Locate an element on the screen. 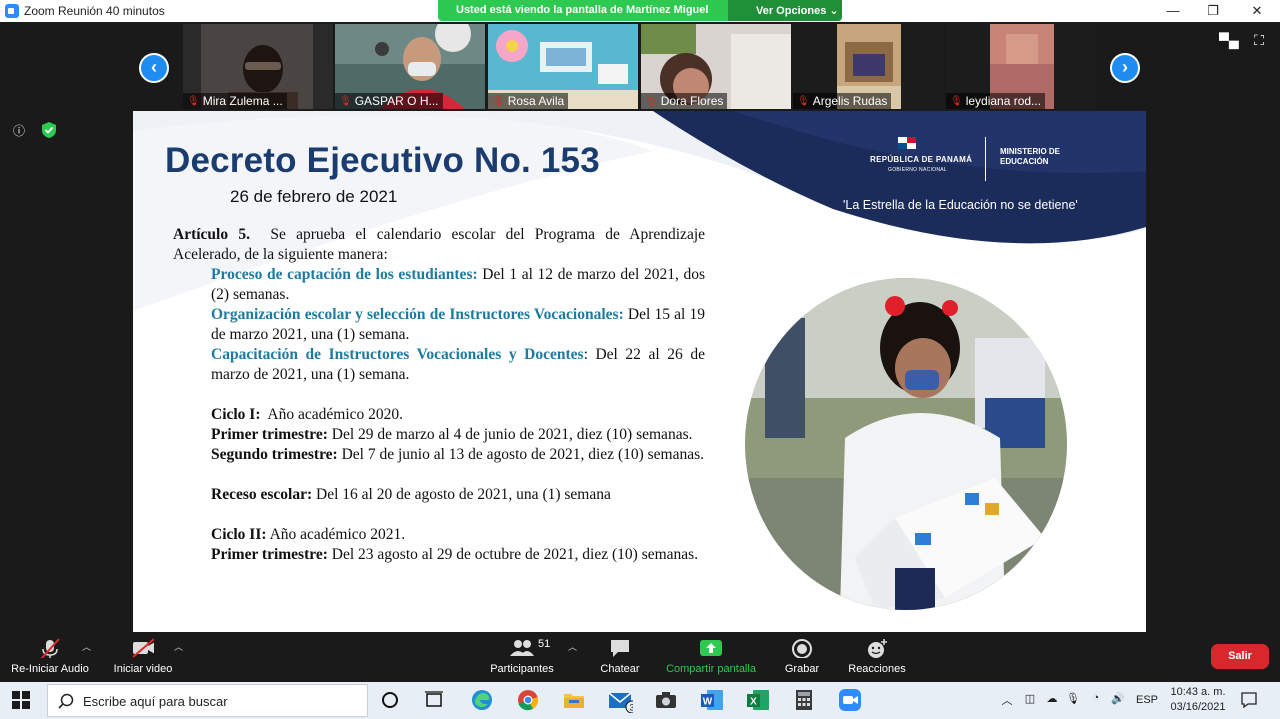 Image resolution: width=1280 pixels, height=719 pixels. logo-divider is located at coordinates (985, 159).